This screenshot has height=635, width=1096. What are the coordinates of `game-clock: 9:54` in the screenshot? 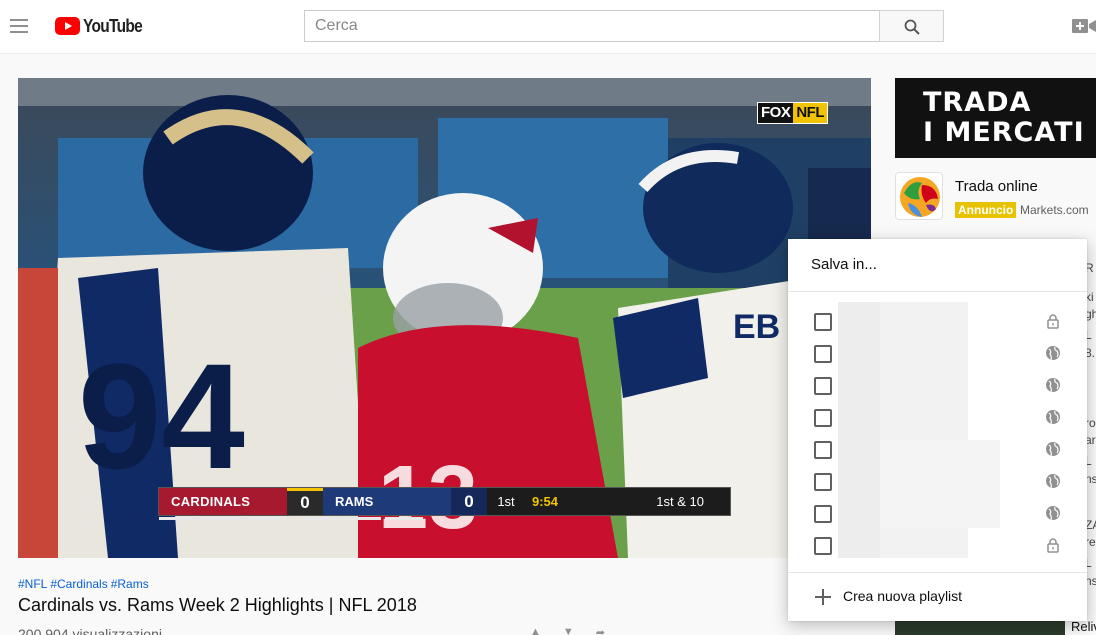 It's located at (545, 501).